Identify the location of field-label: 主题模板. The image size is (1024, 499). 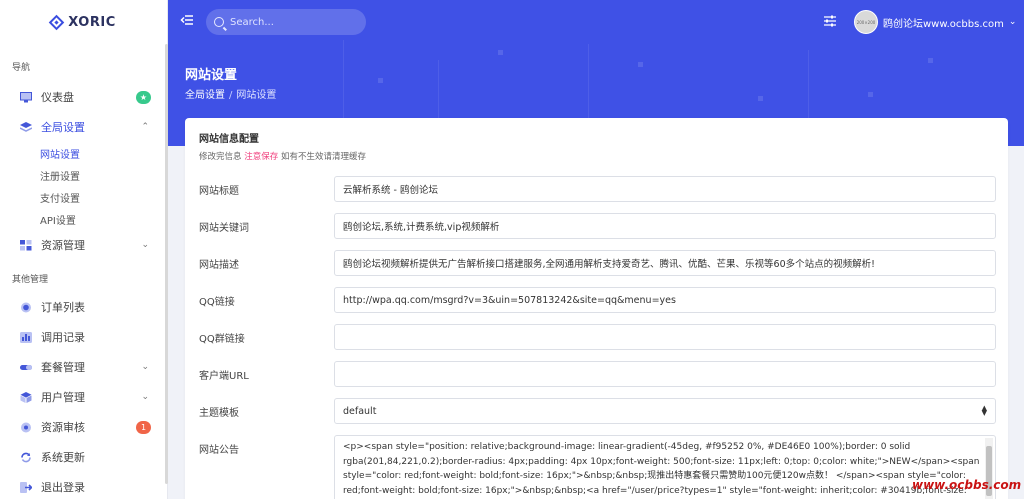
(219, 413).